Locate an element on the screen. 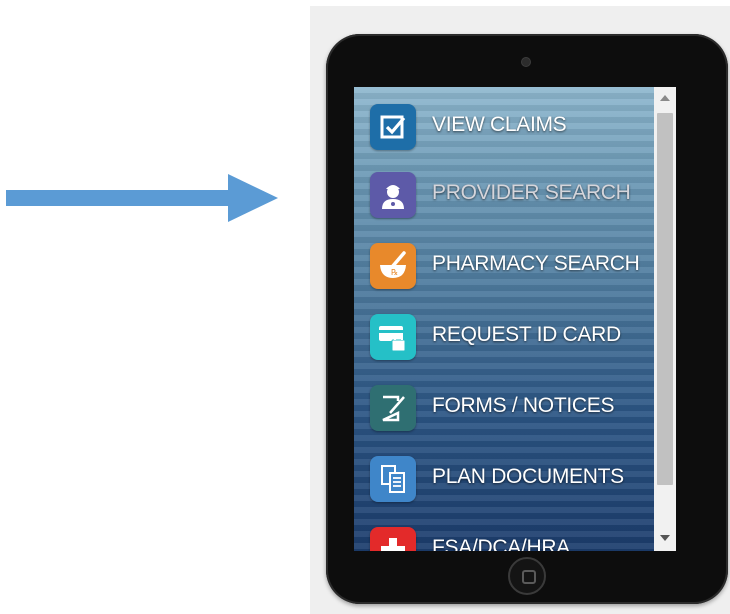 The width and height of the screenshot is (730, 614). medical-cross-icon is located at coordinates (393, 539).